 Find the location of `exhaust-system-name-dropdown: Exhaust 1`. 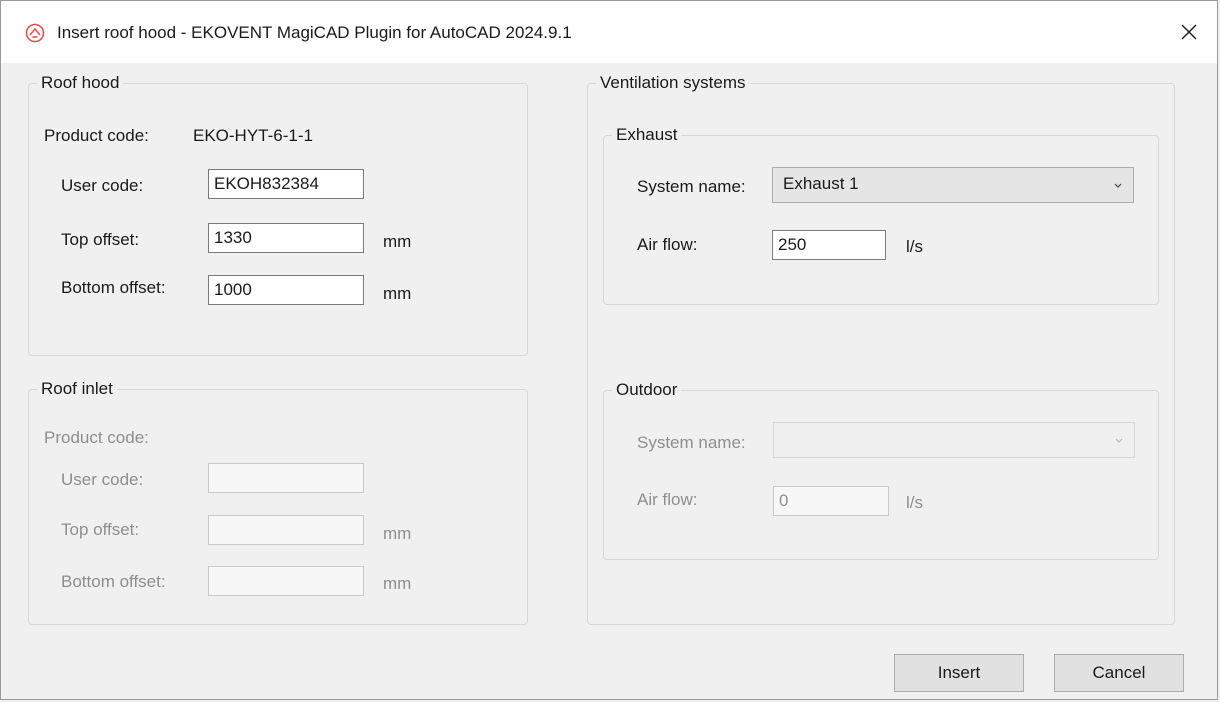

exhaust-system-name-dropdown: Exhaust 1 is located at coordinates (953, 185).